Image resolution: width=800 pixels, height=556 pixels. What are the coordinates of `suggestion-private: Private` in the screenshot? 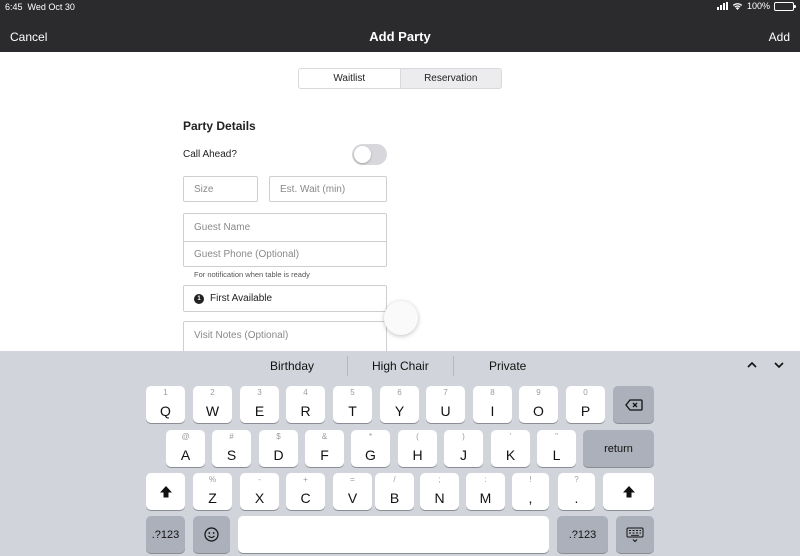 It's located at (507, 366).